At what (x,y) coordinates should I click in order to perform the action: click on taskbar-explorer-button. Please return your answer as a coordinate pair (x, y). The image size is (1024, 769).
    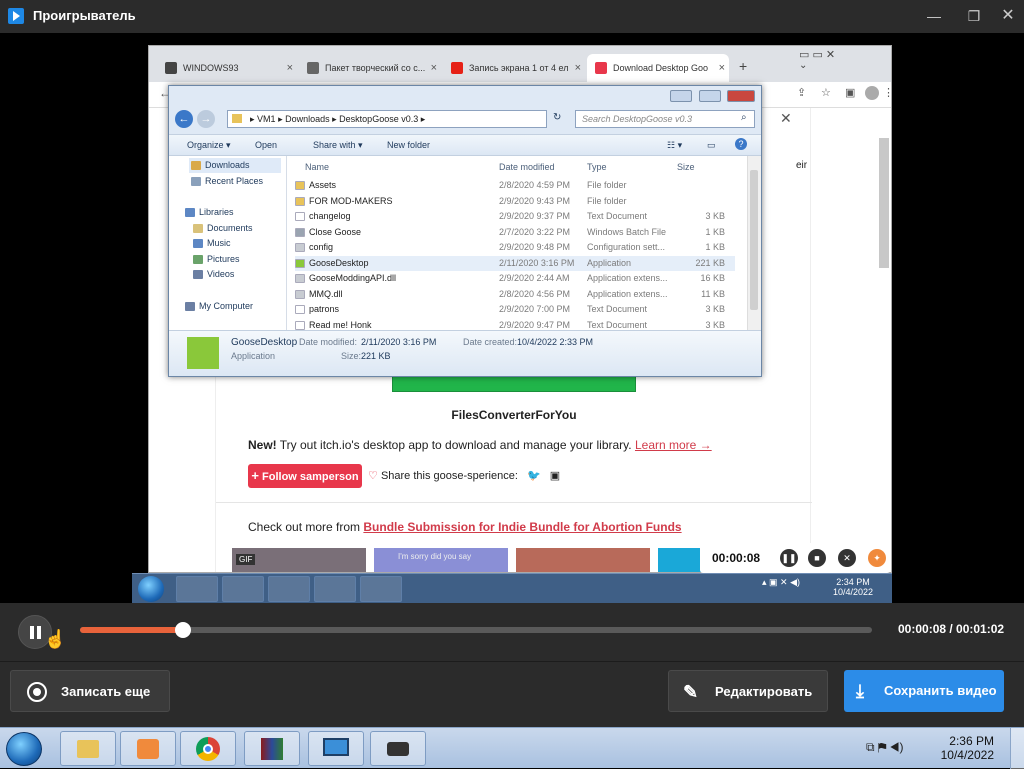
    Looking at the image, I should click on (88, 748).